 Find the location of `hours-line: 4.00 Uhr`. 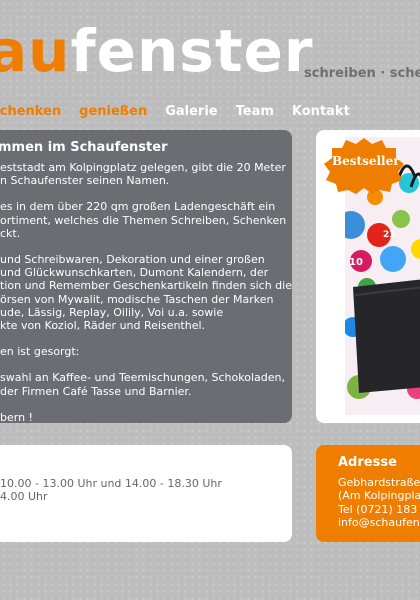

hours-line: 4.00 Uhr is located at coordinates (24, 496).